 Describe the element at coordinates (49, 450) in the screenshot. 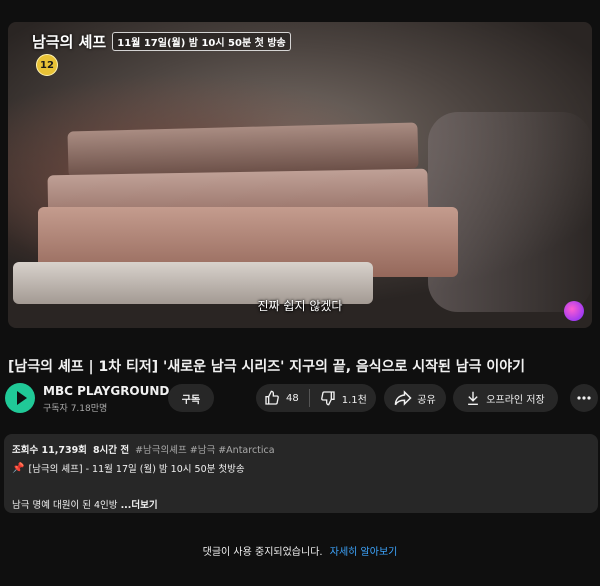

I see `view-count: 조회수 11,739회` at that location.